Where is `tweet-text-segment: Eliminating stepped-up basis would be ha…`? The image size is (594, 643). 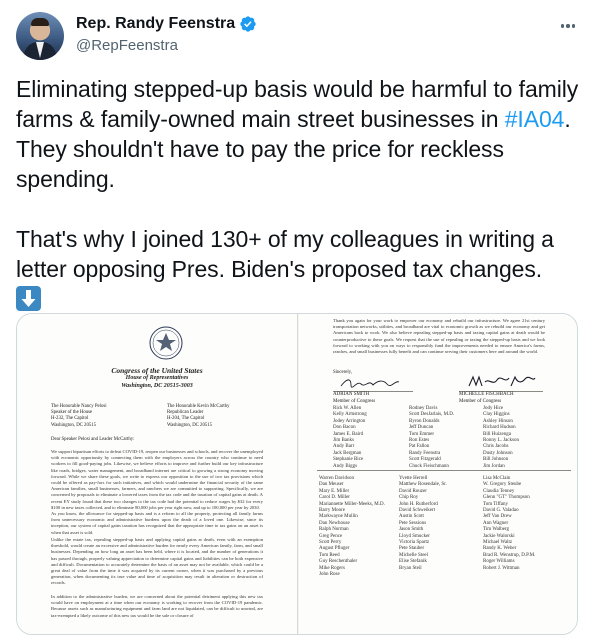 tweet-text-segment: Eliminating stepped-up basis would be ha… is located at coordinates (297, 104).